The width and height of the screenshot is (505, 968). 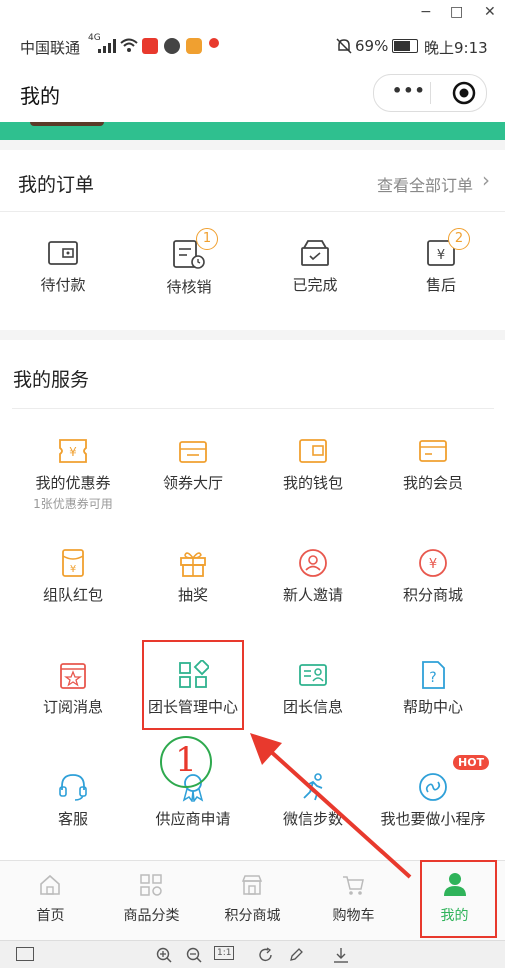 What do you see at coordinates (252, 46) in the screenshot?
I see `phone-status-bar: 中国联通 4G 69% 晚上9:13` at bounding box center [252, 46].